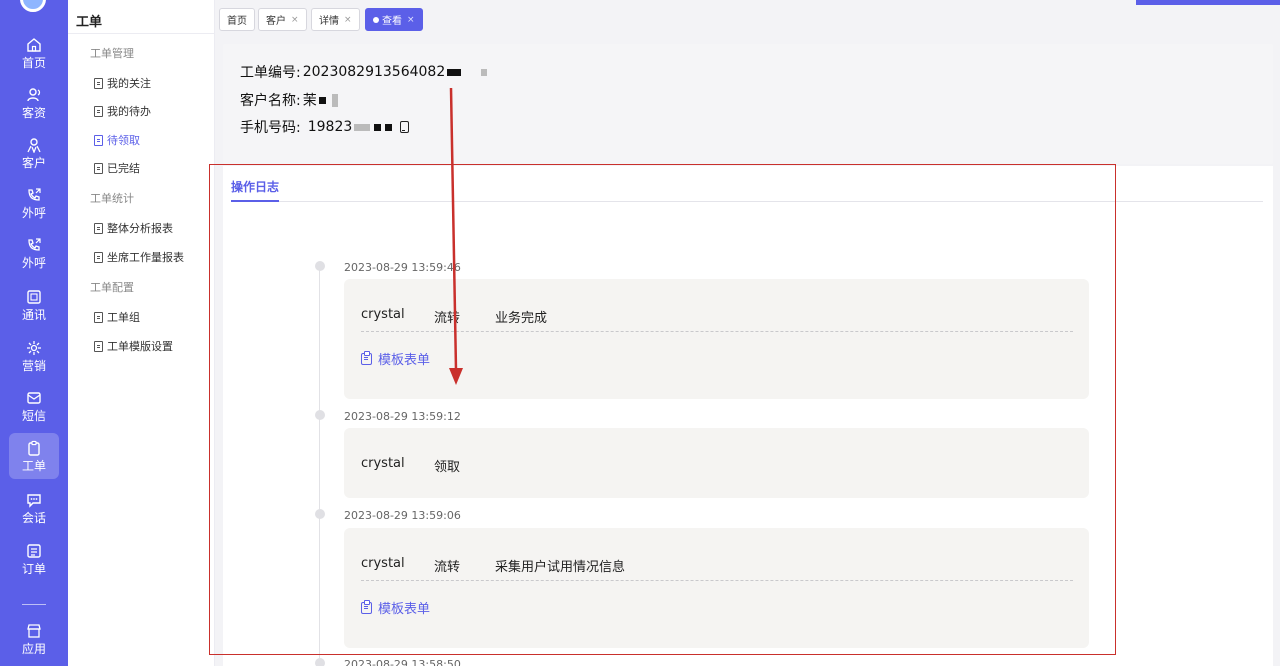 This screenshot has height=666, width=1280. I want to click on submenu-item-my-todo: 我的待办, so click(122, 111).